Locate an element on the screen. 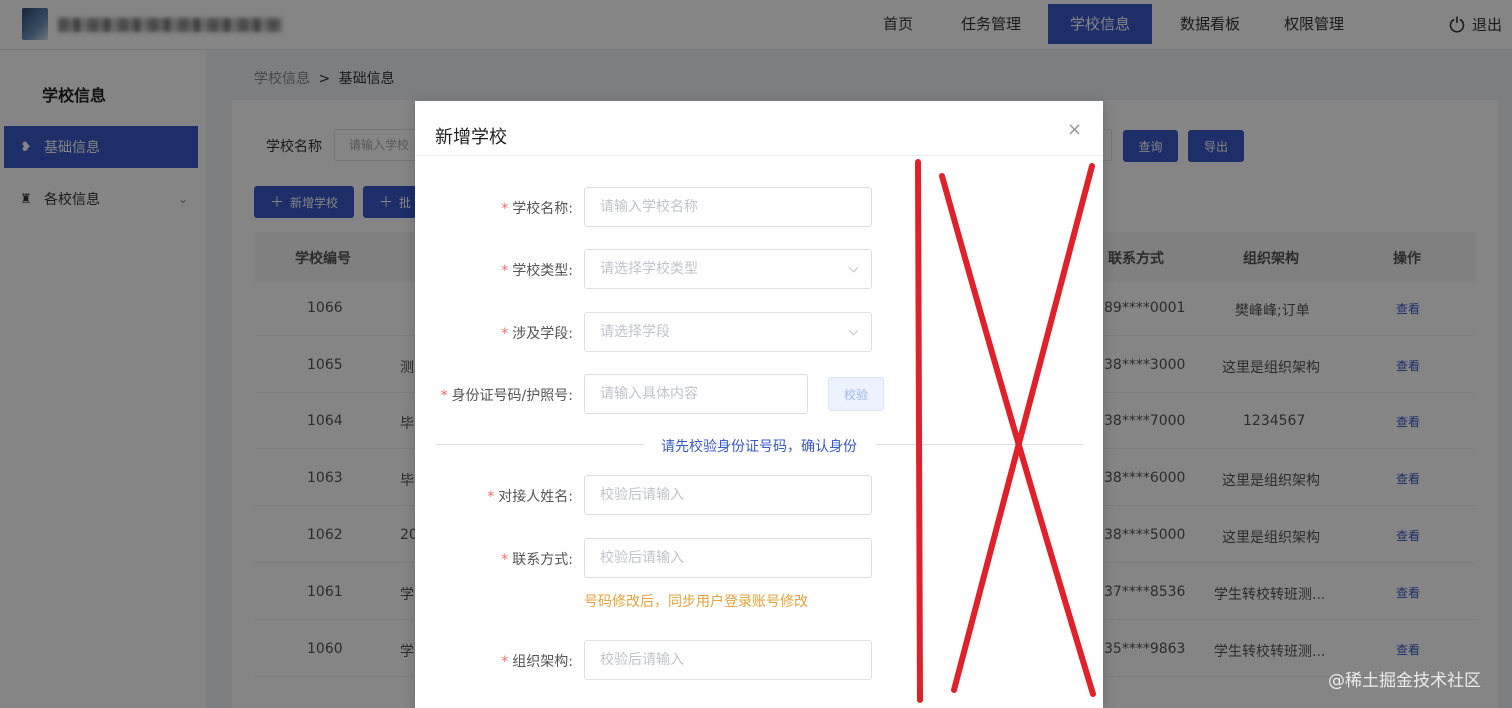 The width and height of the screenshot is (1512, 708). verify-divider-right is located at coordinates (979, 444).